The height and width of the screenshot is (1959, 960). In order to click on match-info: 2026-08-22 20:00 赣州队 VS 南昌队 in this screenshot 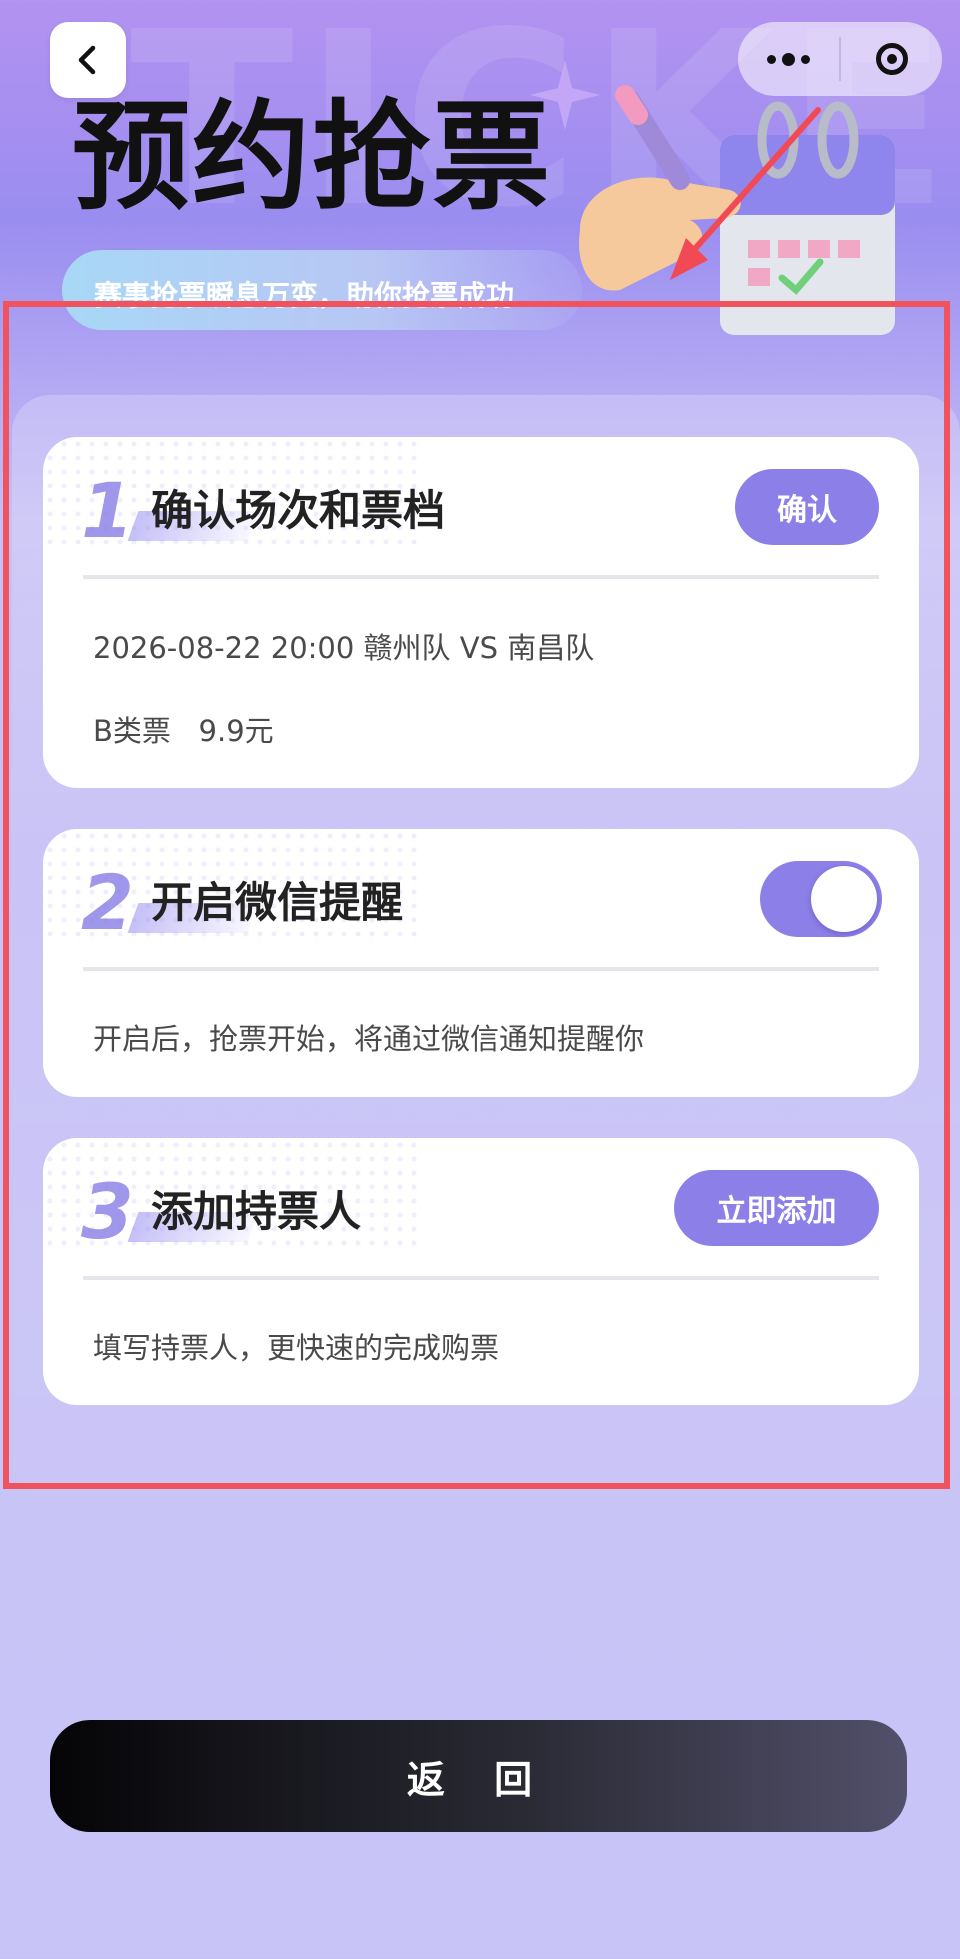, I will do `click(344, 648)`.